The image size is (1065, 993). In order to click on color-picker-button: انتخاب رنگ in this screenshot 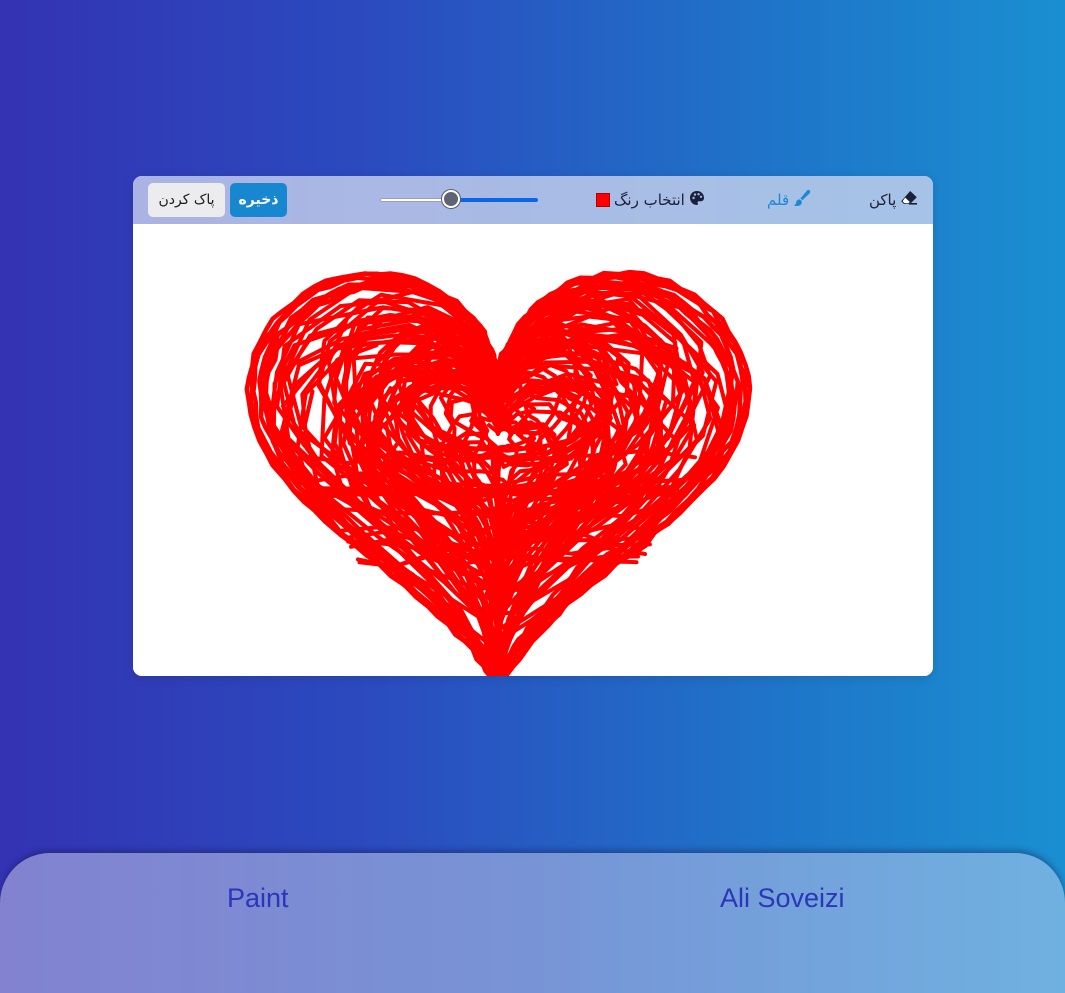, I will do `click(650, 200)`.